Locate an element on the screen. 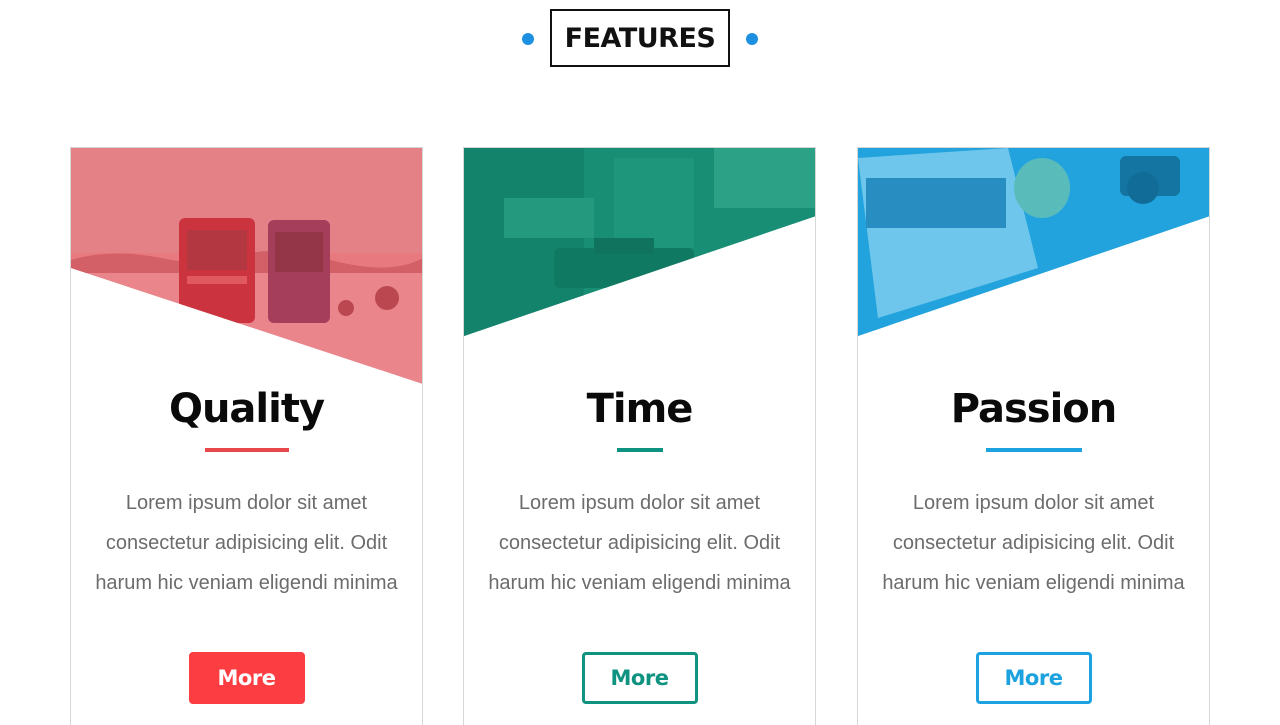 The width and height of the screenshot is (1280, 725). card-title: Time is located at coordinates (640, 409).